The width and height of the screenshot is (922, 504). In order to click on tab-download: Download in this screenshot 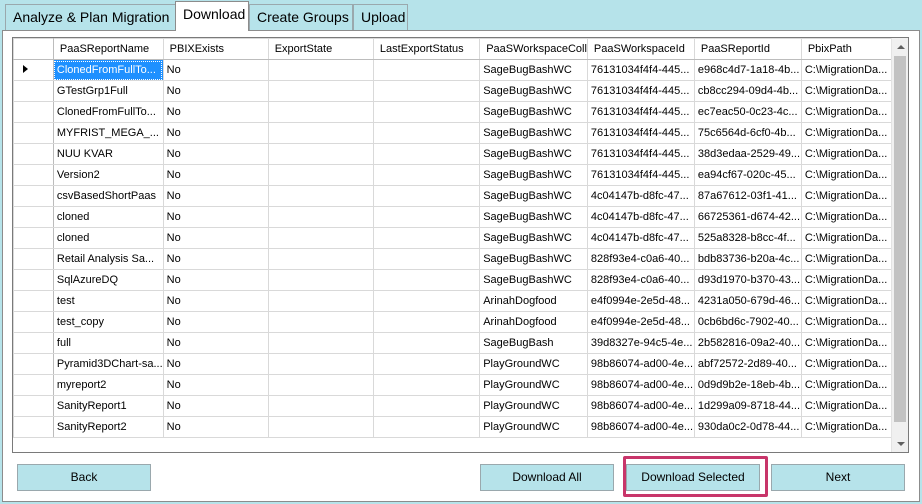, I will do `click(212, 16)`.